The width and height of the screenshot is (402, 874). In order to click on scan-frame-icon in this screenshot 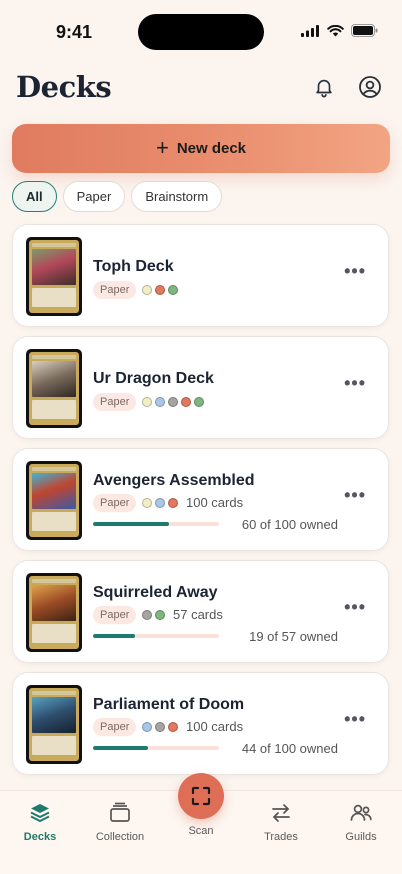, I will do `click(201, 796)`.